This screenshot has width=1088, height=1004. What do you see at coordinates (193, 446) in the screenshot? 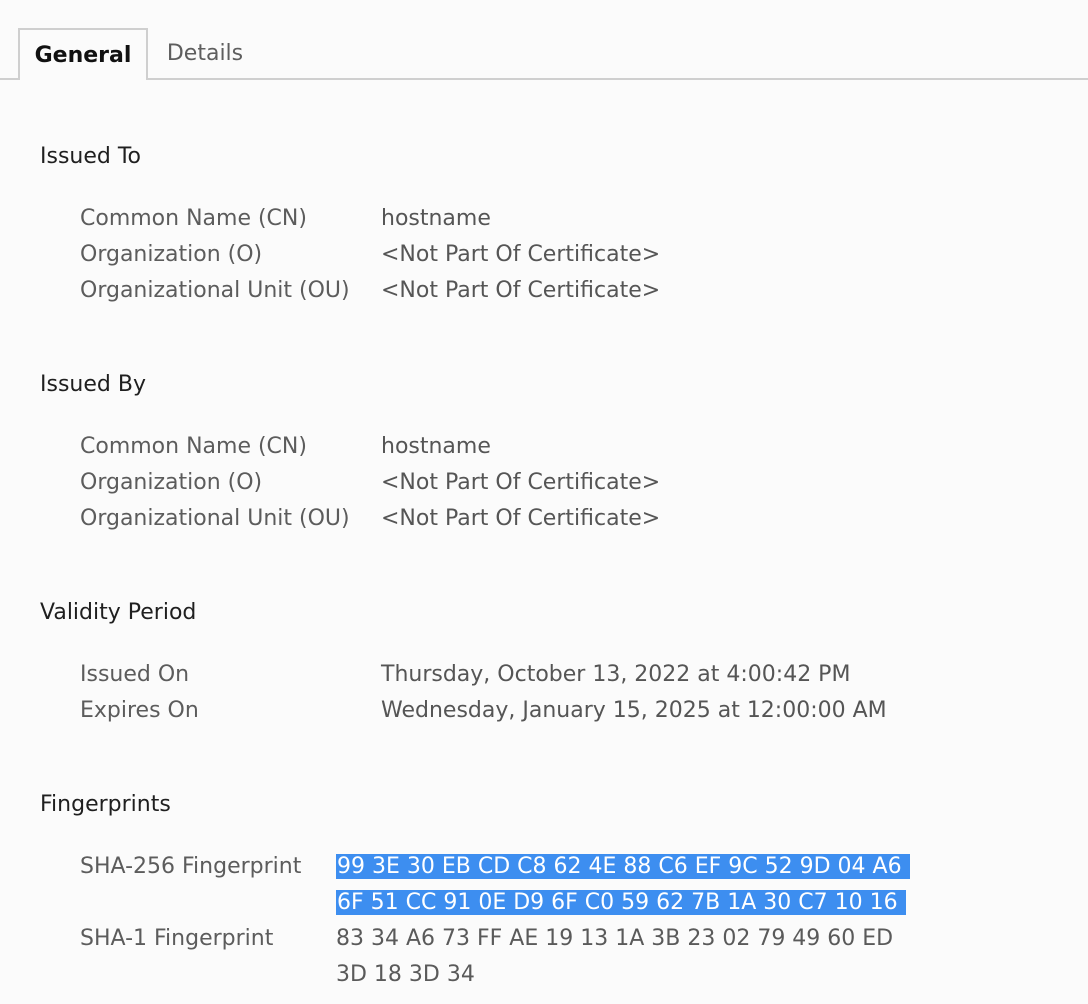
I see `issued-by-cn-label: Common Name (CN)` at bounding box center [193, 446].